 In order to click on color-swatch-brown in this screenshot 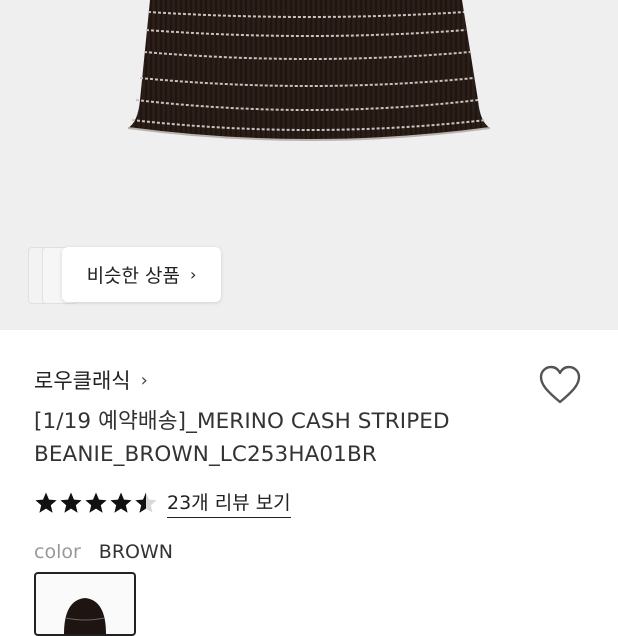, I will do `click(85, 604)`.